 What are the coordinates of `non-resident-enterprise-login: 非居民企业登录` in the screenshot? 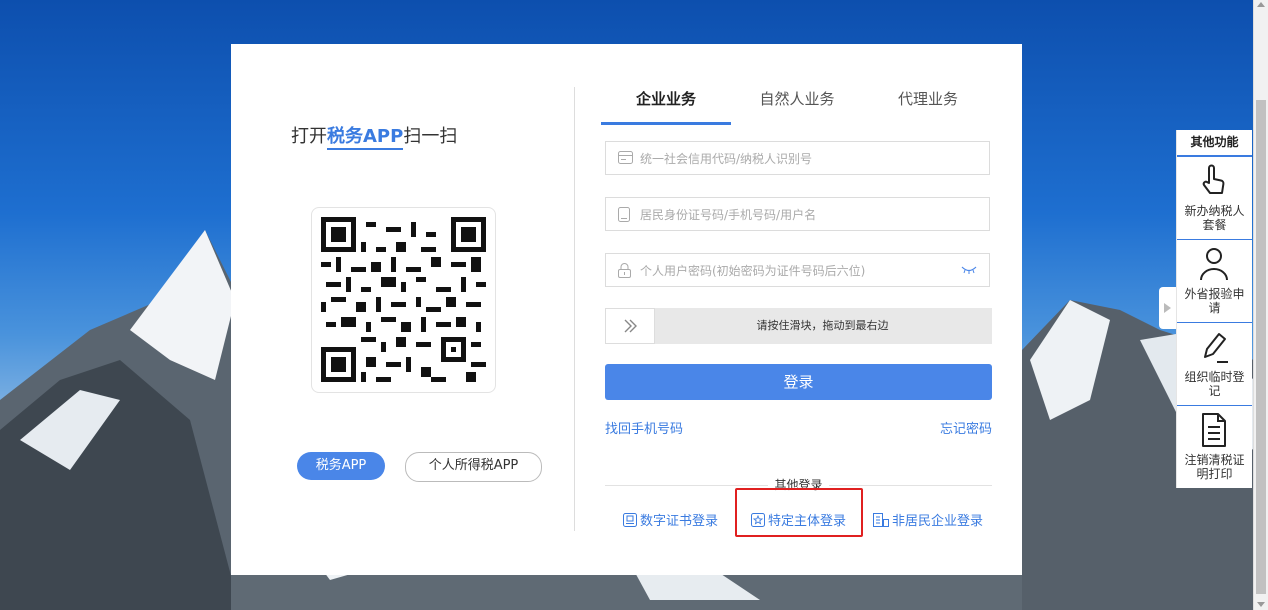 It's located at (928, 519).